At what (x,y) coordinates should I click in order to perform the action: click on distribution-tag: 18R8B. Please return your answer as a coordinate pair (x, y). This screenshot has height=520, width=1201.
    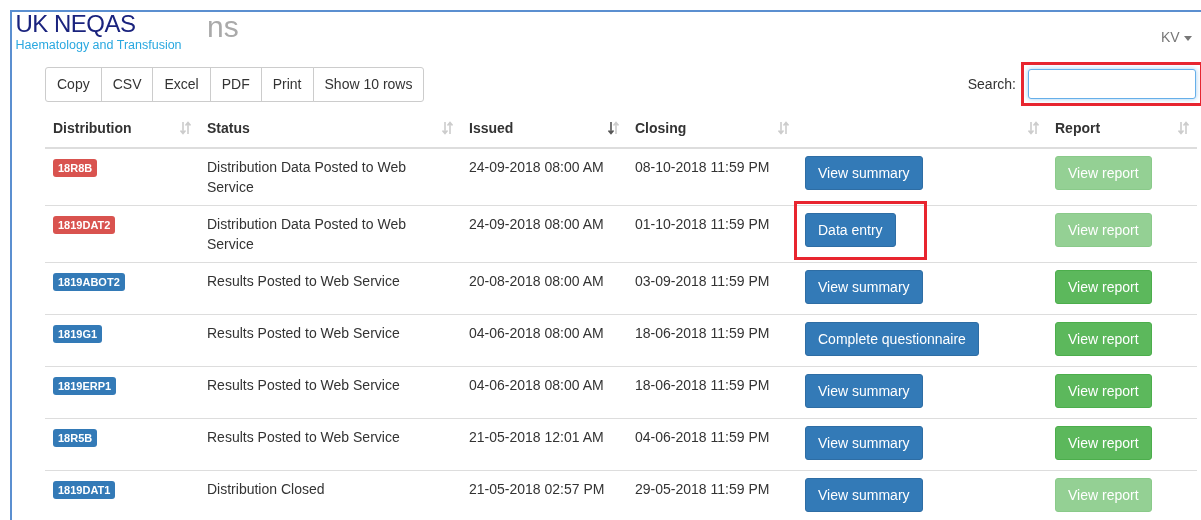
    Looking at the image, I should click on (75, 167).